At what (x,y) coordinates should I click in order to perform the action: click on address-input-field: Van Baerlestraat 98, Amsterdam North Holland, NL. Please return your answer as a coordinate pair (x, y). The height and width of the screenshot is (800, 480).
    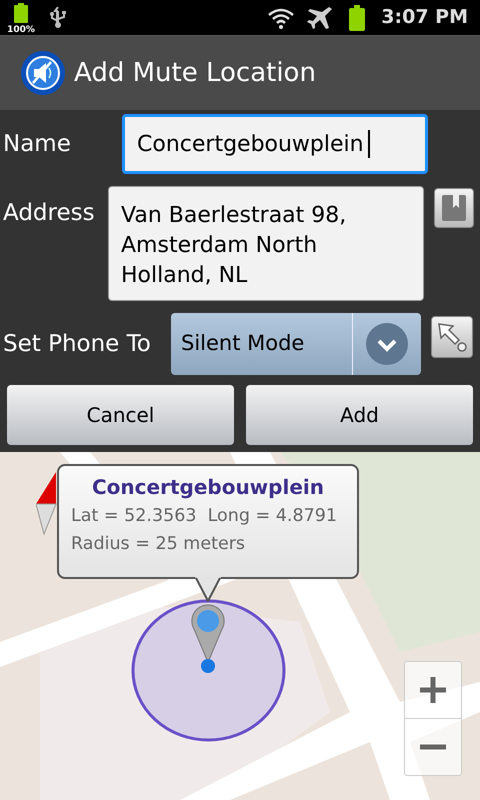
    Looking at the image, I should click on (266, 243).